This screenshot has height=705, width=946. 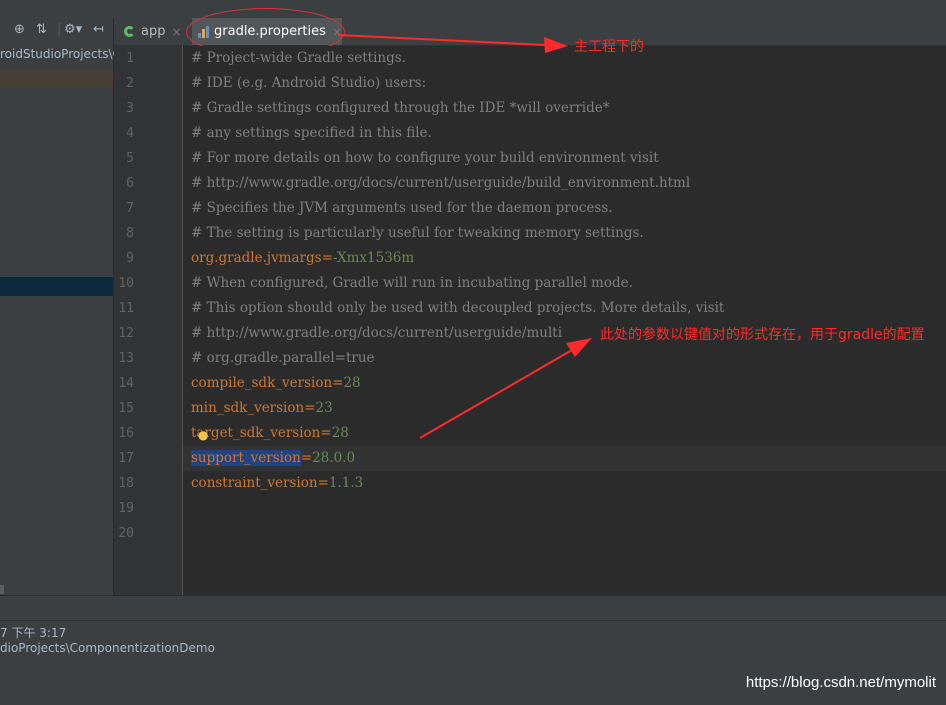 I want to click on line-number: 14, so click(x=126, y=383).